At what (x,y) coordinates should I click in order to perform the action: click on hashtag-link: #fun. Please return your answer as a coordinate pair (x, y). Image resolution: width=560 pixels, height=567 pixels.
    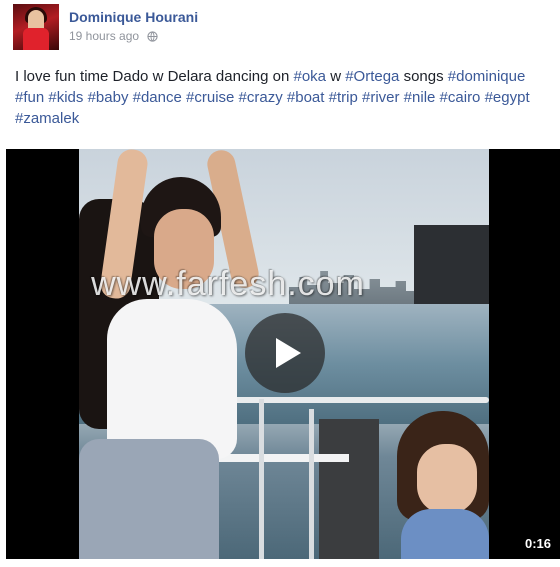
    Looking at the image, I should click on (29, 97).